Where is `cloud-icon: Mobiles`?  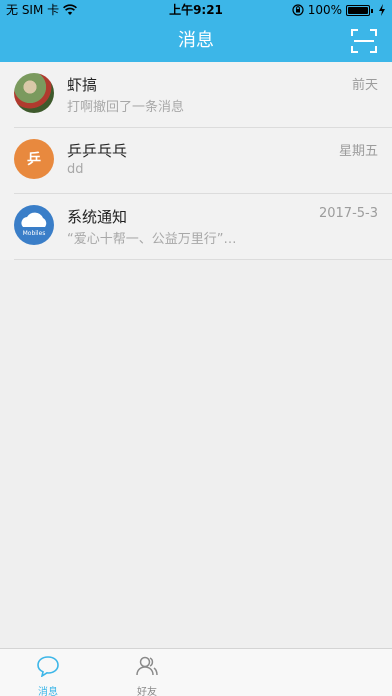 cloud-icon: Mobiles is located at coordinates (34, 224).